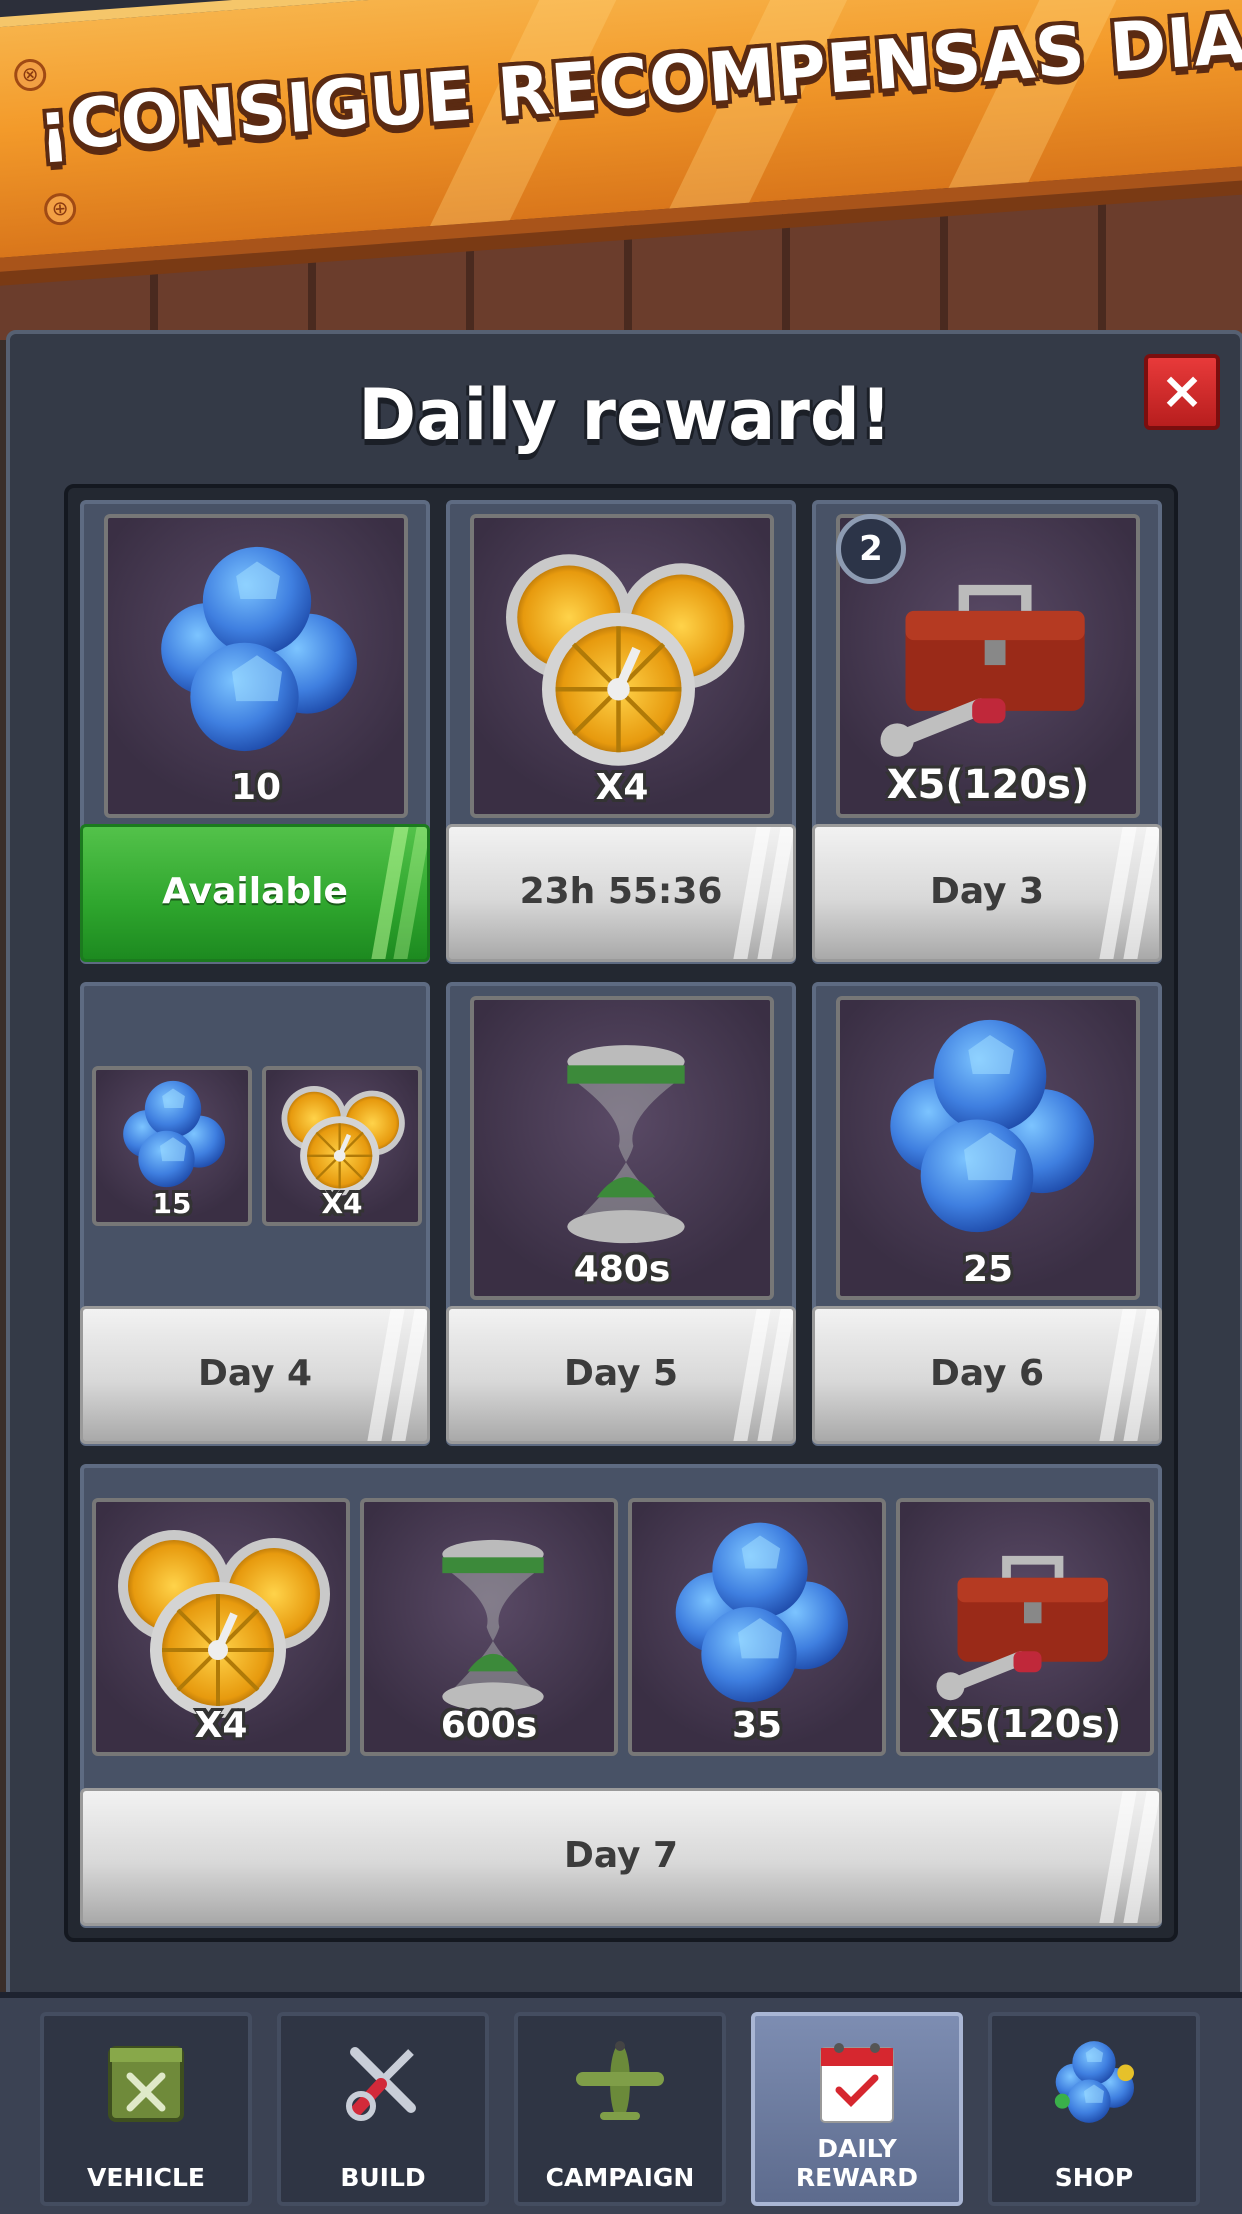 Image resolution: width=1242 pixels, height=2214 pixels. What do you see at coordinates (146, 2084) in the screenshot?
I see `crate-icon` at bounding box center [146, 2084].